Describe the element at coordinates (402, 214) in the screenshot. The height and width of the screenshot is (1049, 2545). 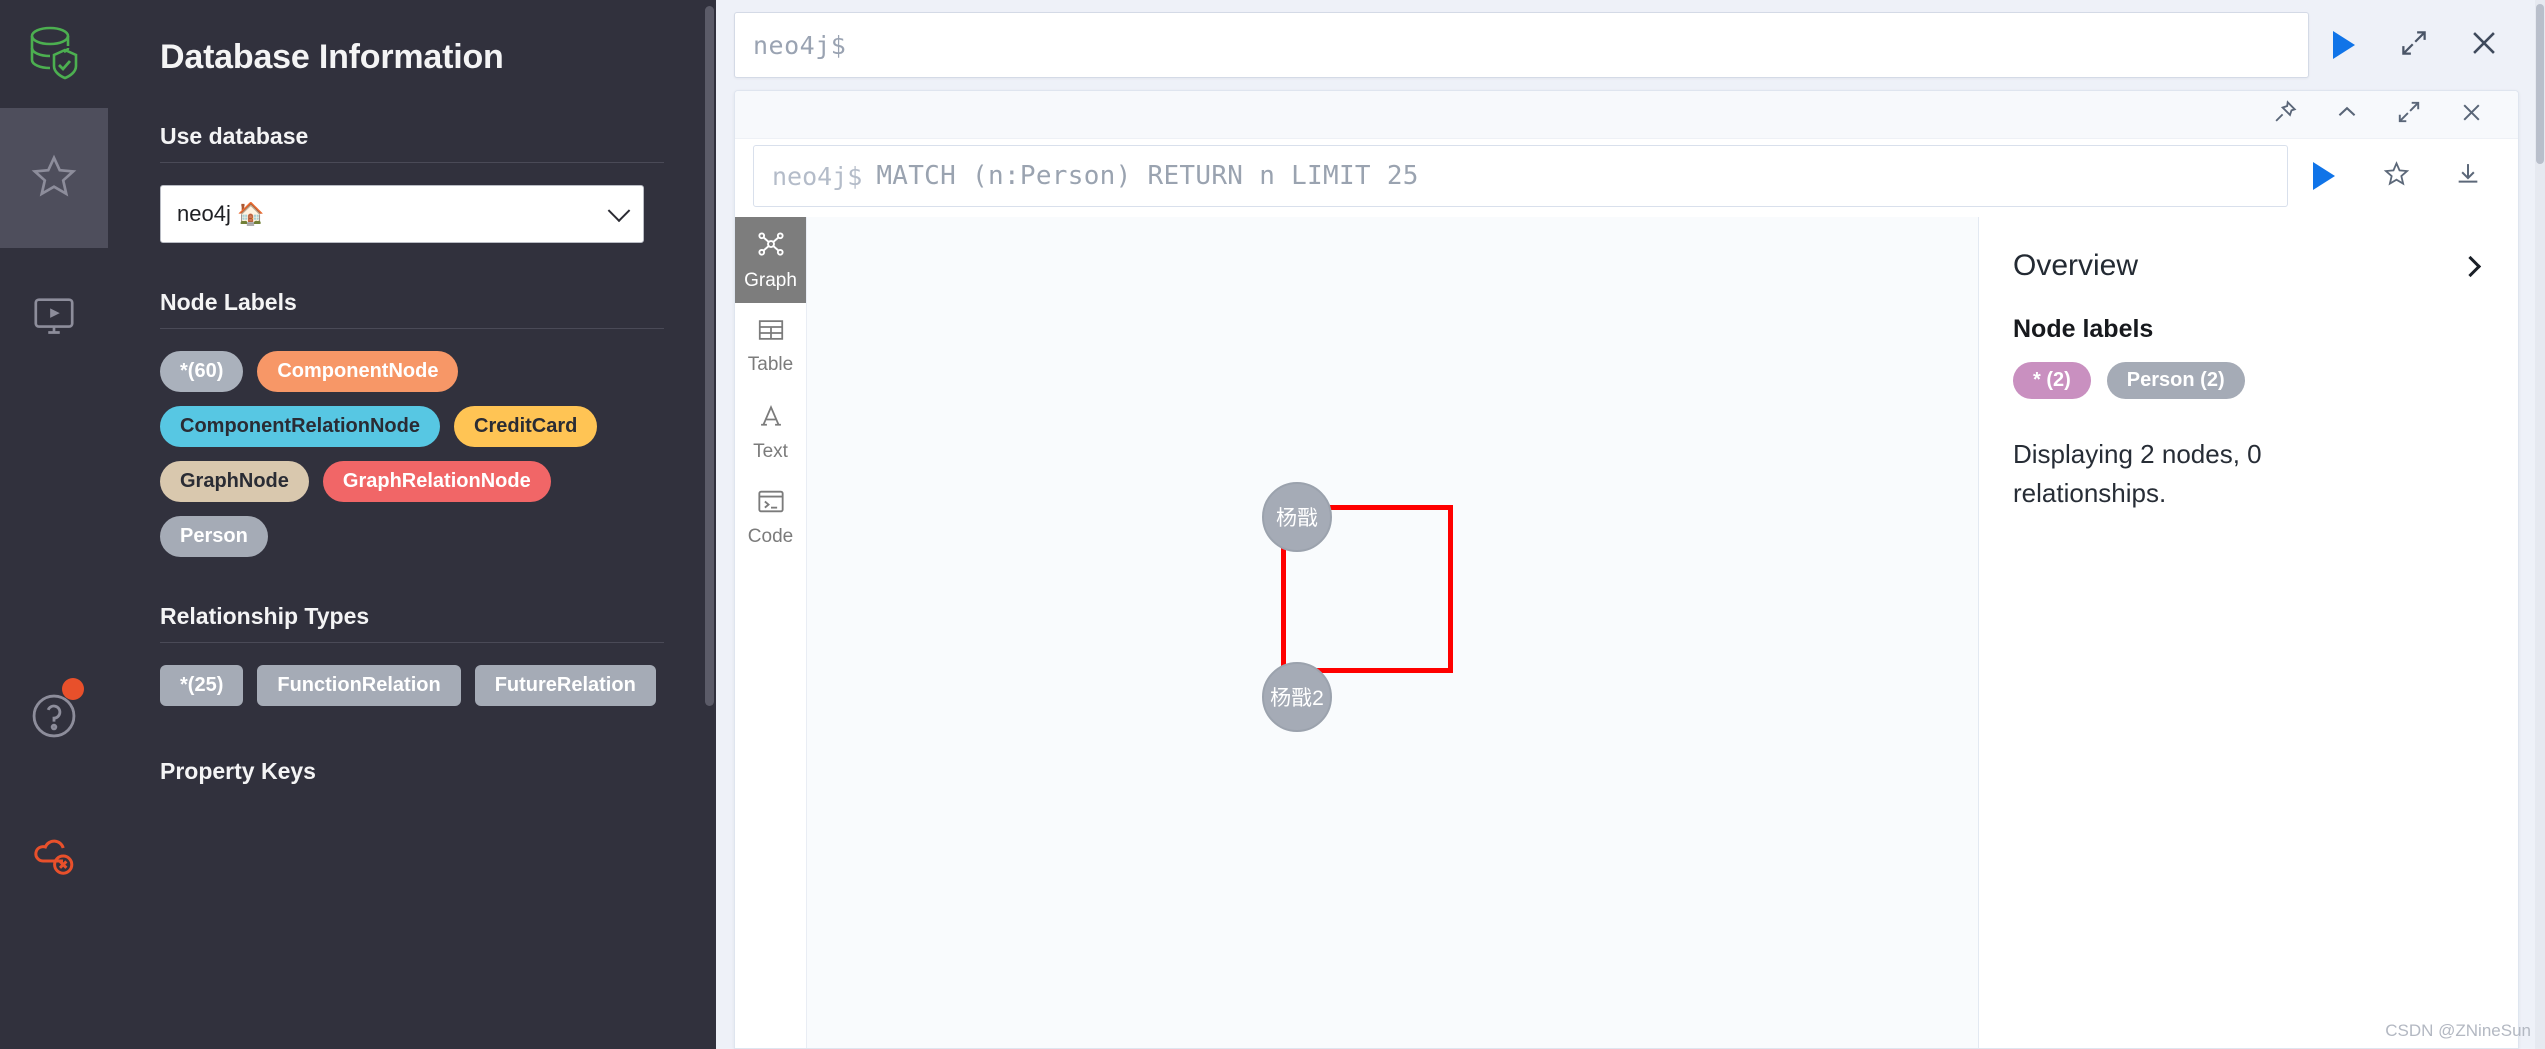
I see `database-select: neo4j 🏠` at that location.